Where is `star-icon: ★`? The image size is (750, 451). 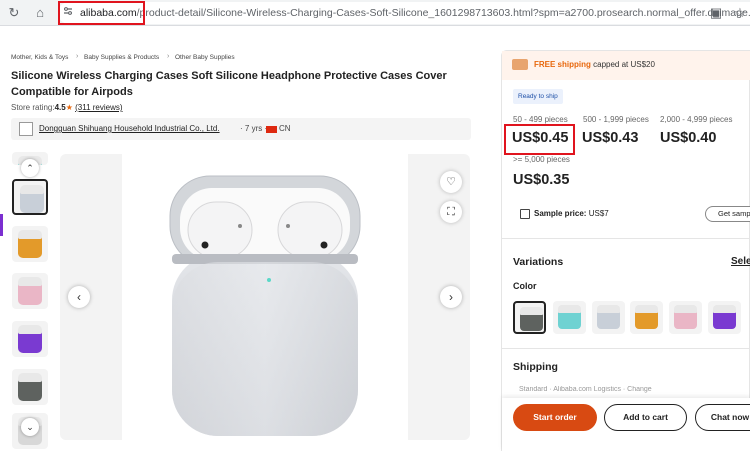
star-icon: ★ is located at coordinates (69, 107).